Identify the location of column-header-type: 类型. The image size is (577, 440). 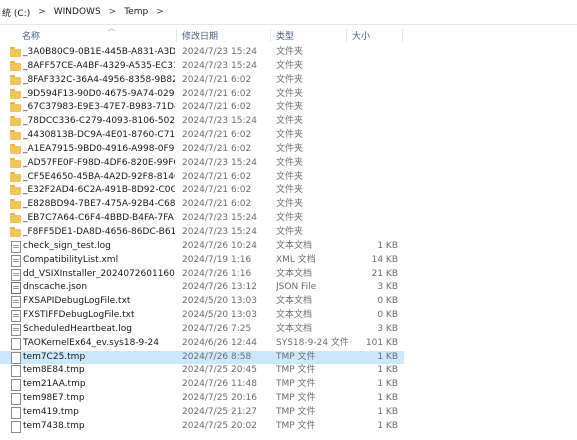
(312, 35).